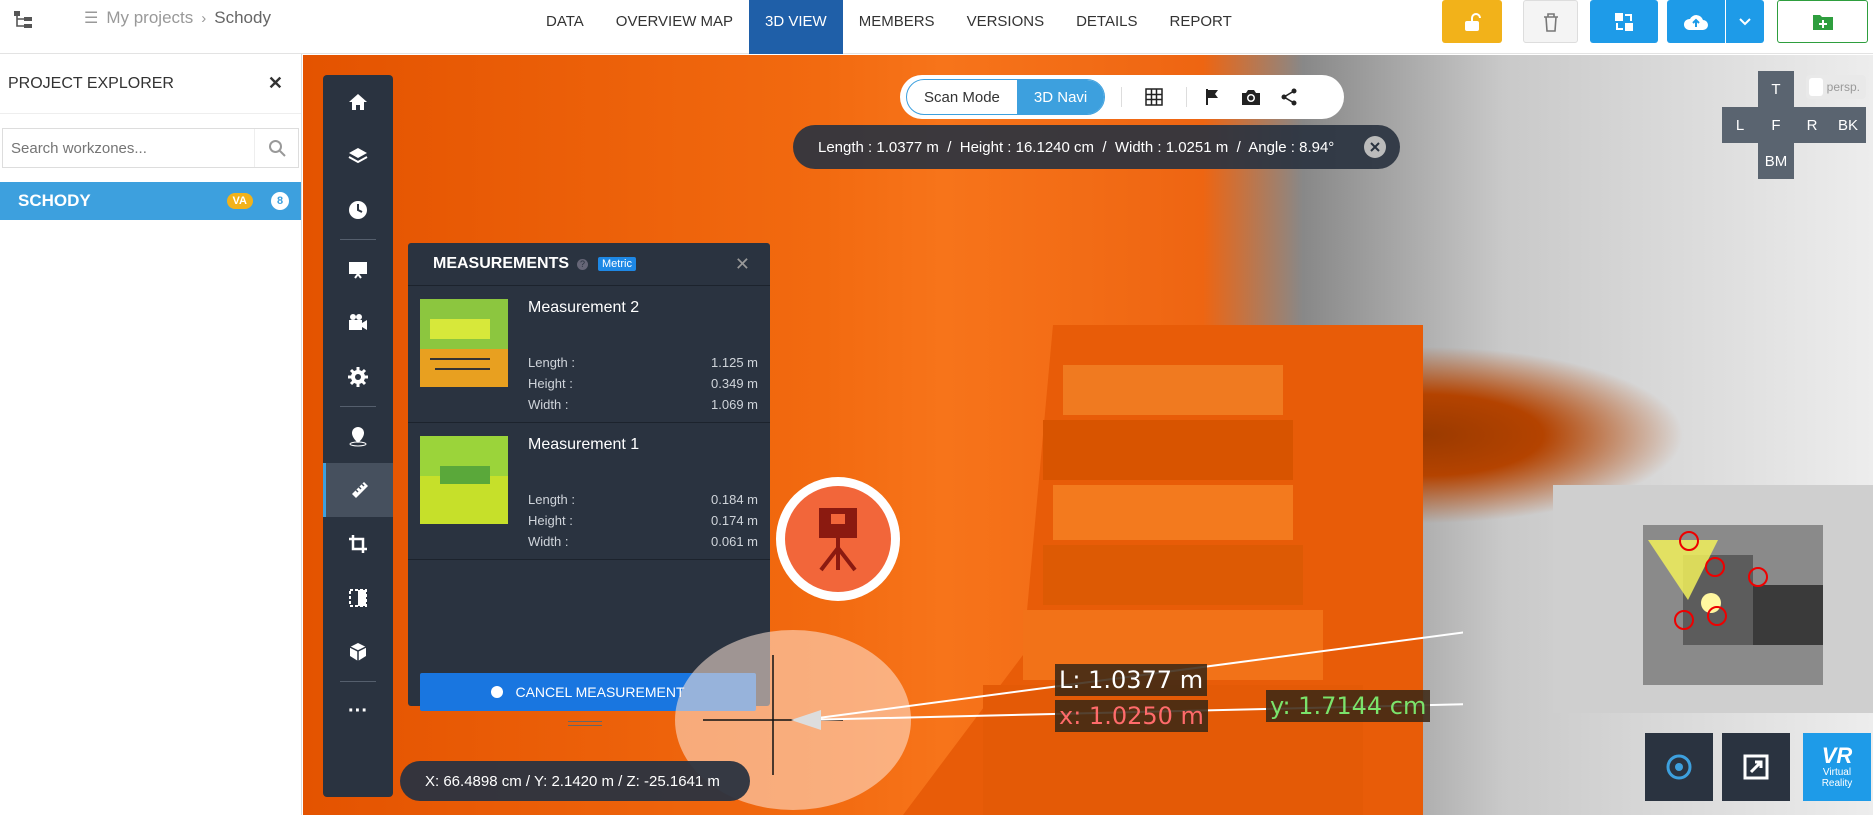 This screenshot has height=815, width=1873. I want to click on 3d-navi-button: 3D Navi, so click(1060, 97).